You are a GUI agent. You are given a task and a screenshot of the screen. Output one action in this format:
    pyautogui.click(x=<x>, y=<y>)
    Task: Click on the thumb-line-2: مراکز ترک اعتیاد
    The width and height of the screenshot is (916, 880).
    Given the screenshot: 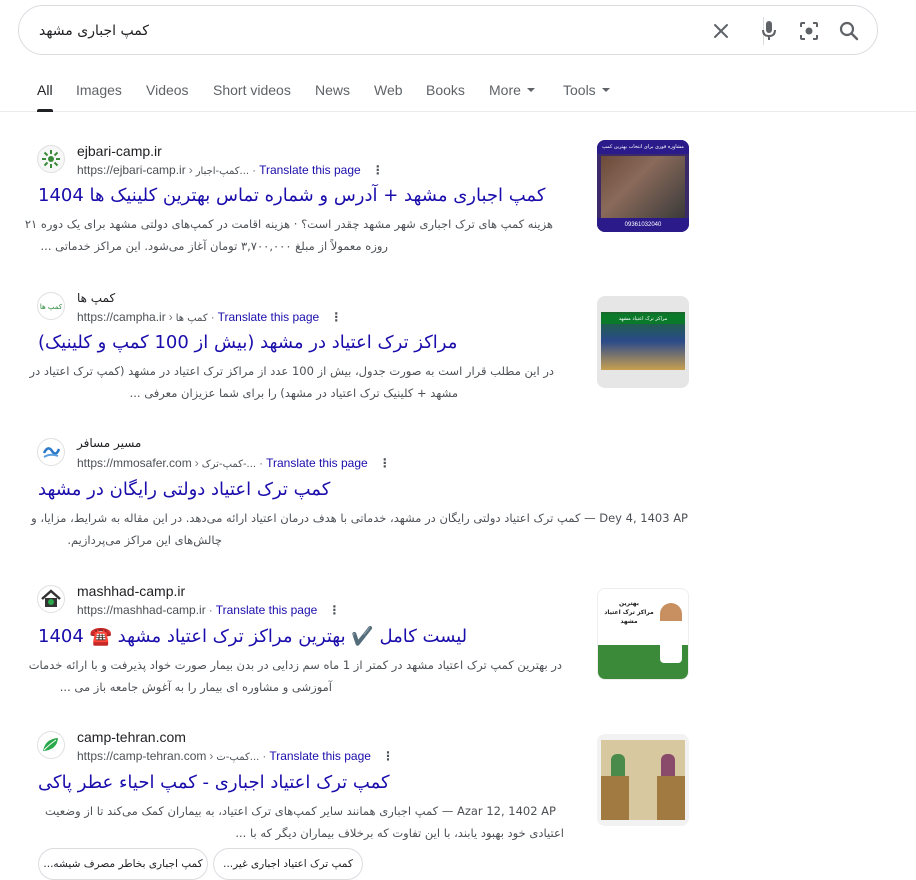 What is the action you would take?
    pyautogui.click(x=629, y=612)
    